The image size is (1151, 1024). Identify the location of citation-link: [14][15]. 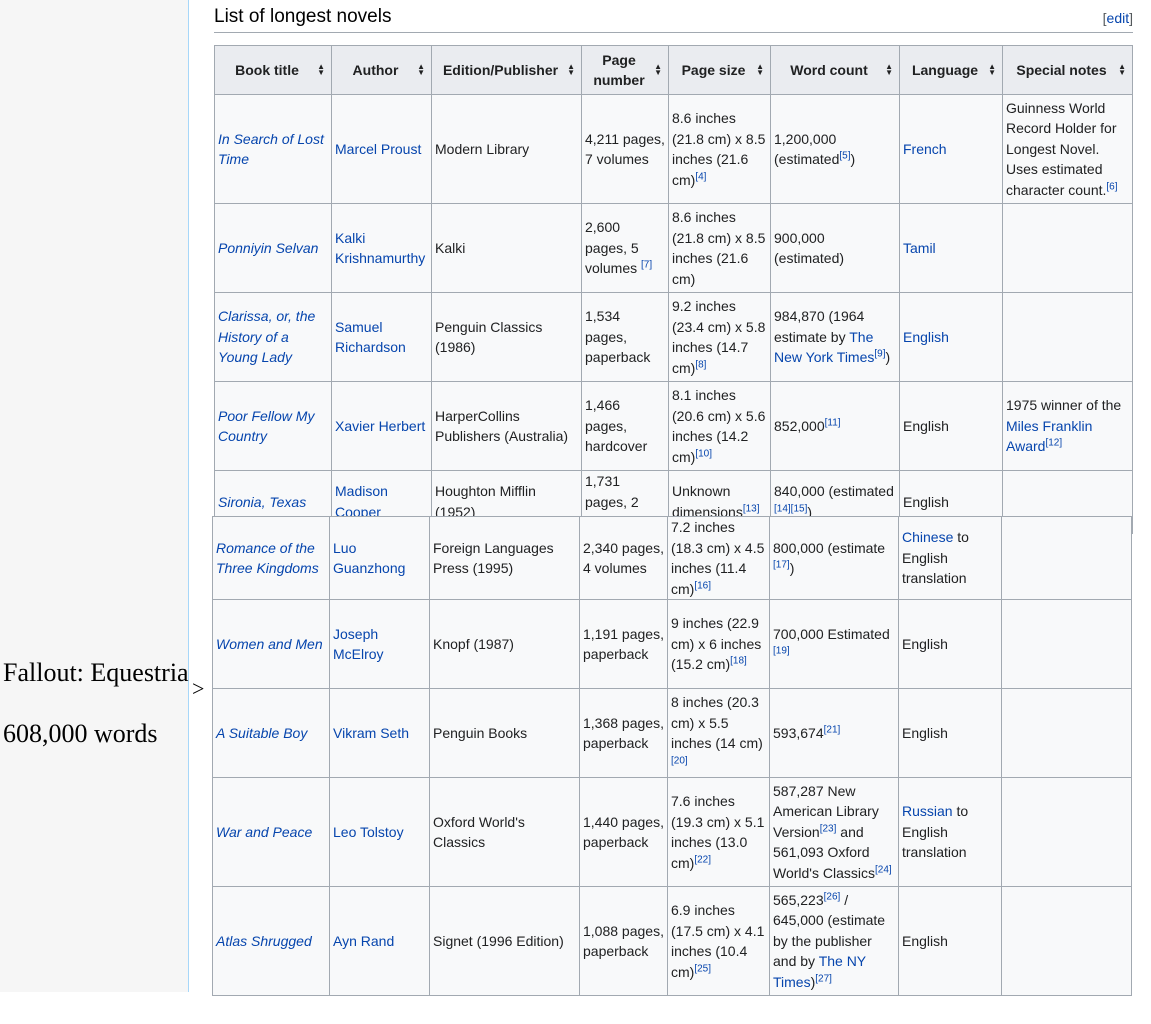
(790, 508).